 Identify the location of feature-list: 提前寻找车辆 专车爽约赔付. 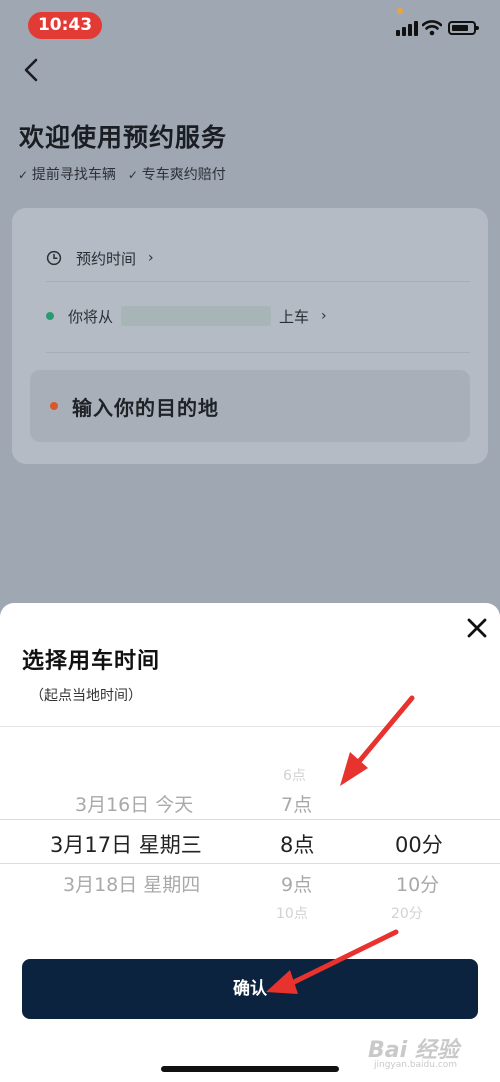
(122, 174).